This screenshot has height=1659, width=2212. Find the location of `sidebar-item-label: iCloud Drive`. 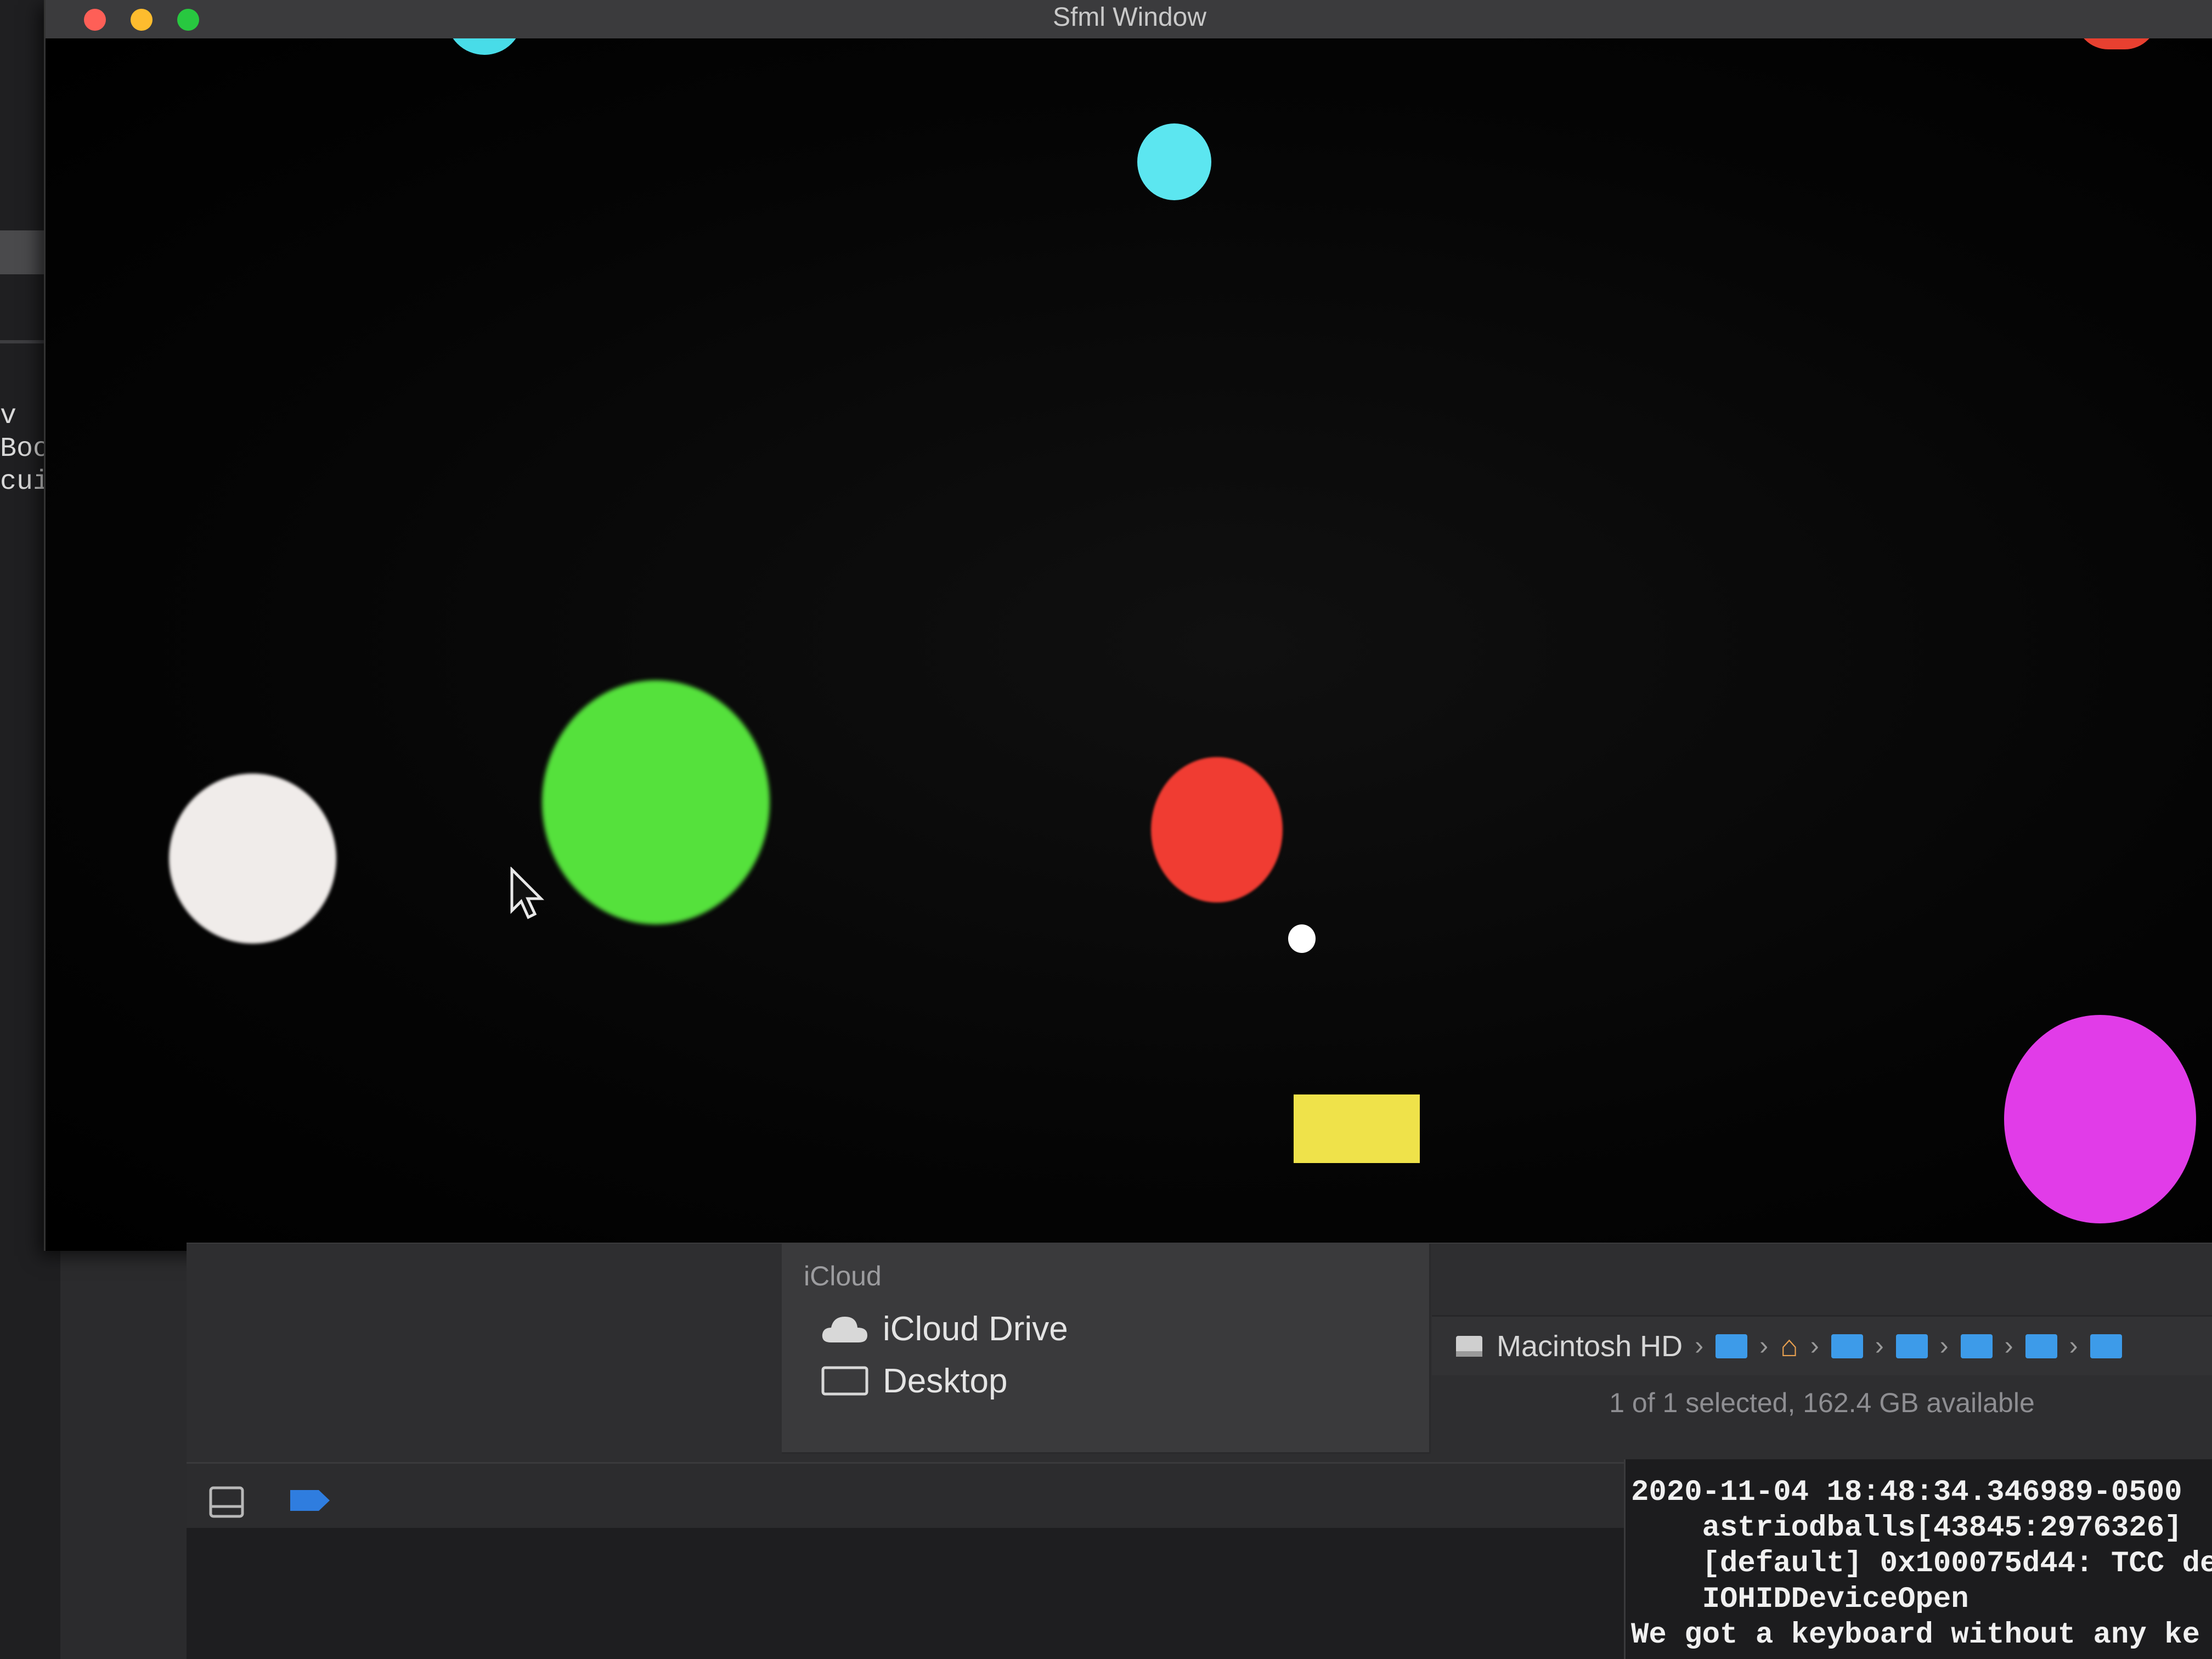

sidebar-item-label: iCloud Drive is located at coordinates (976, 1329).